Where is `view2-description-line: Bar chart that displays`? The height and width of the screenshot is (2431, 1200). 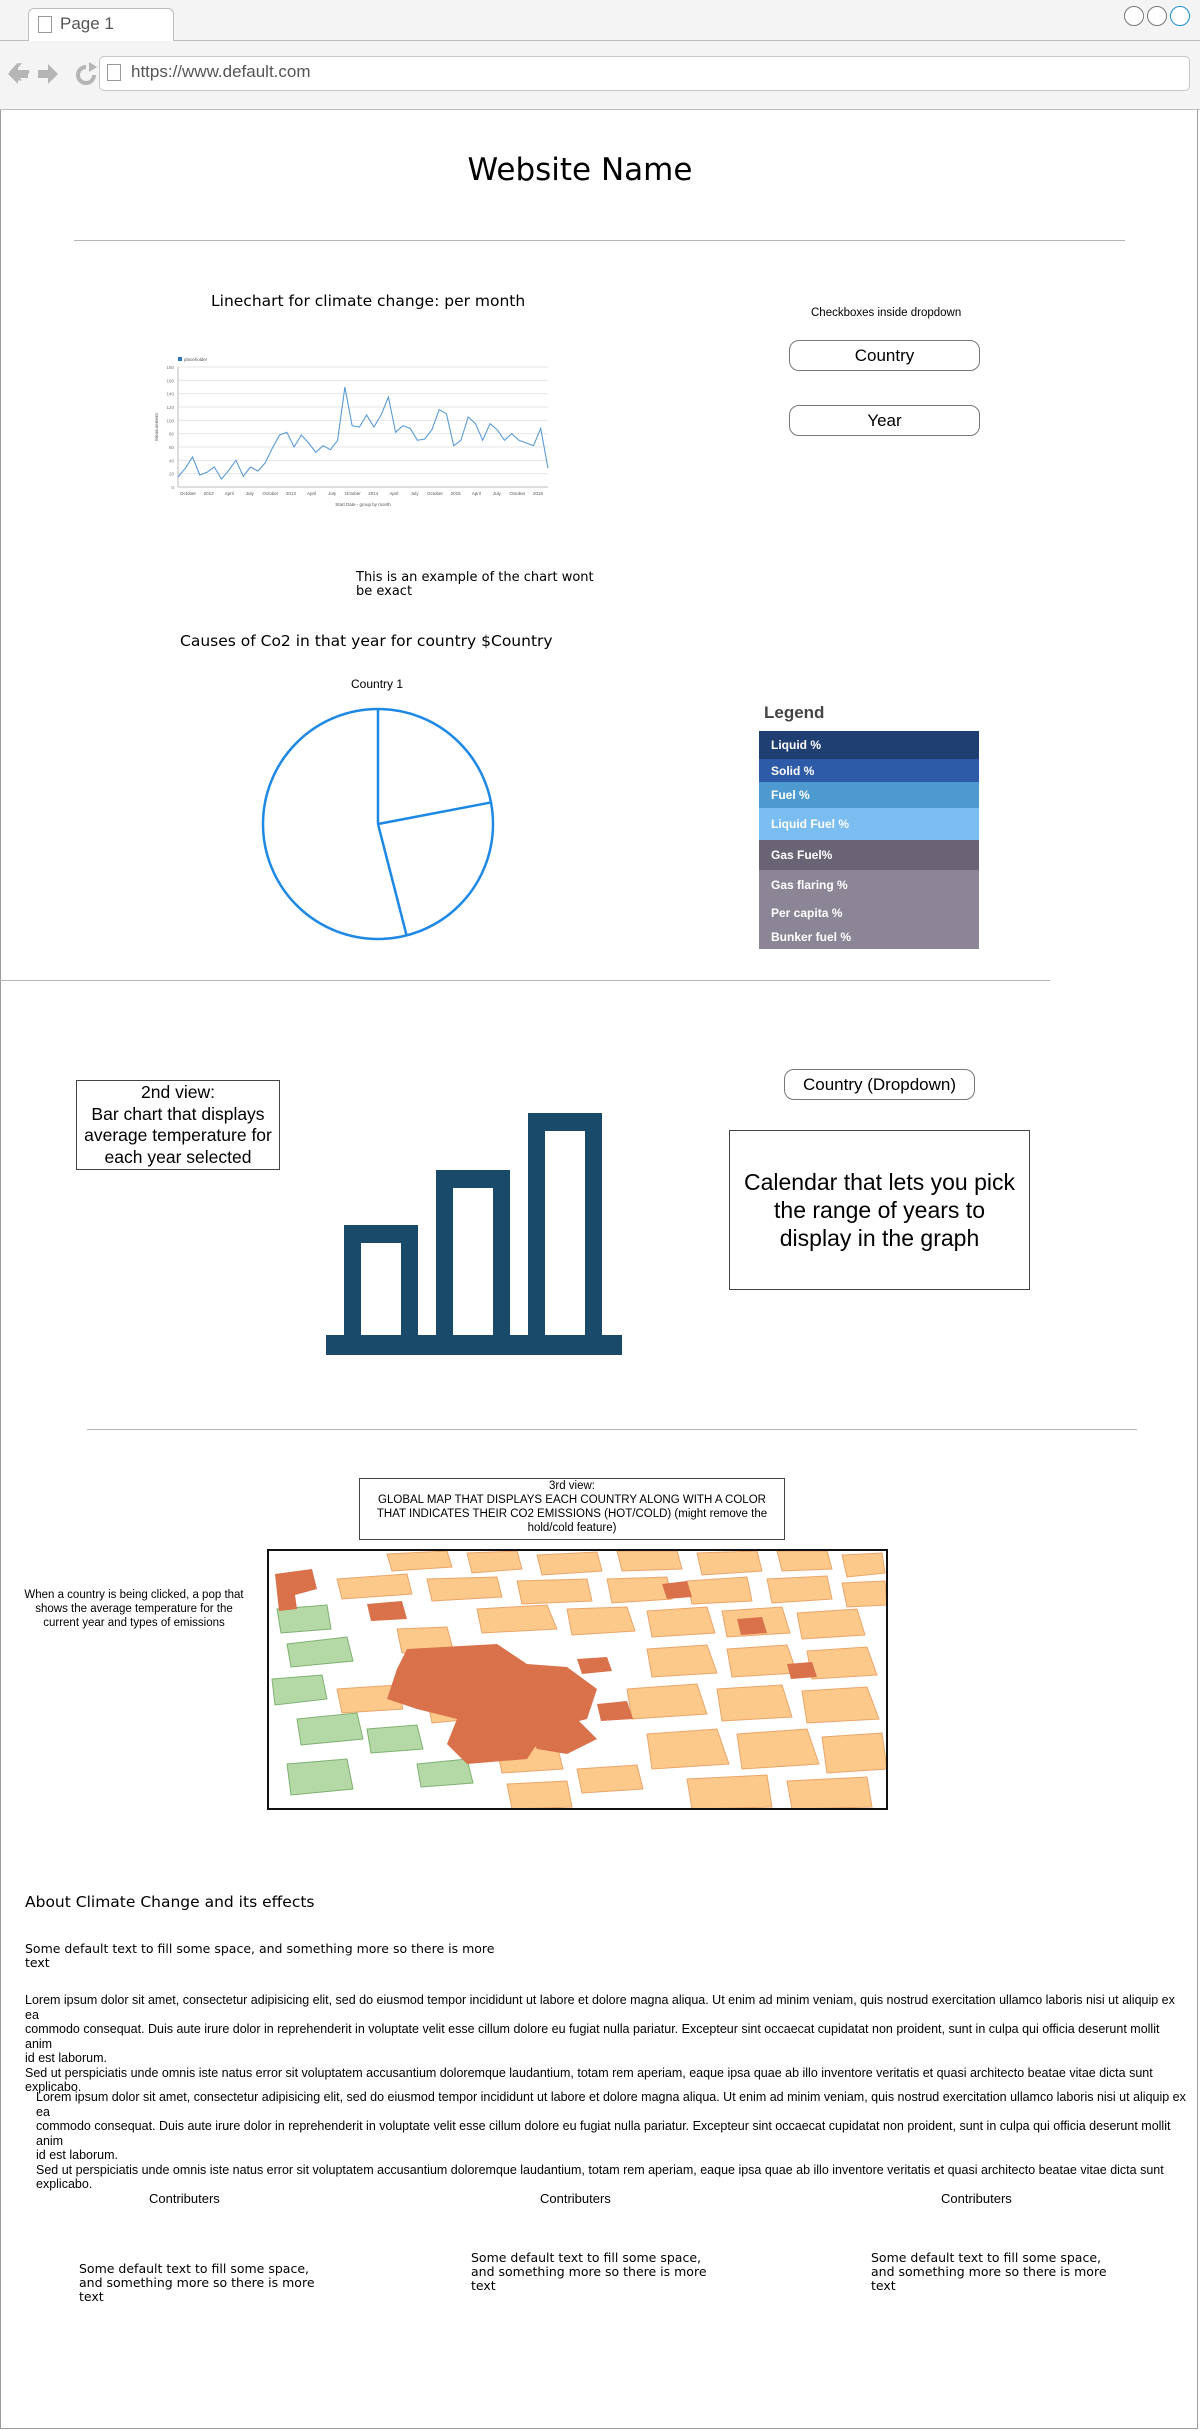
view2-description-line: Bar chart that displays is located at coordinates (178, 1113).